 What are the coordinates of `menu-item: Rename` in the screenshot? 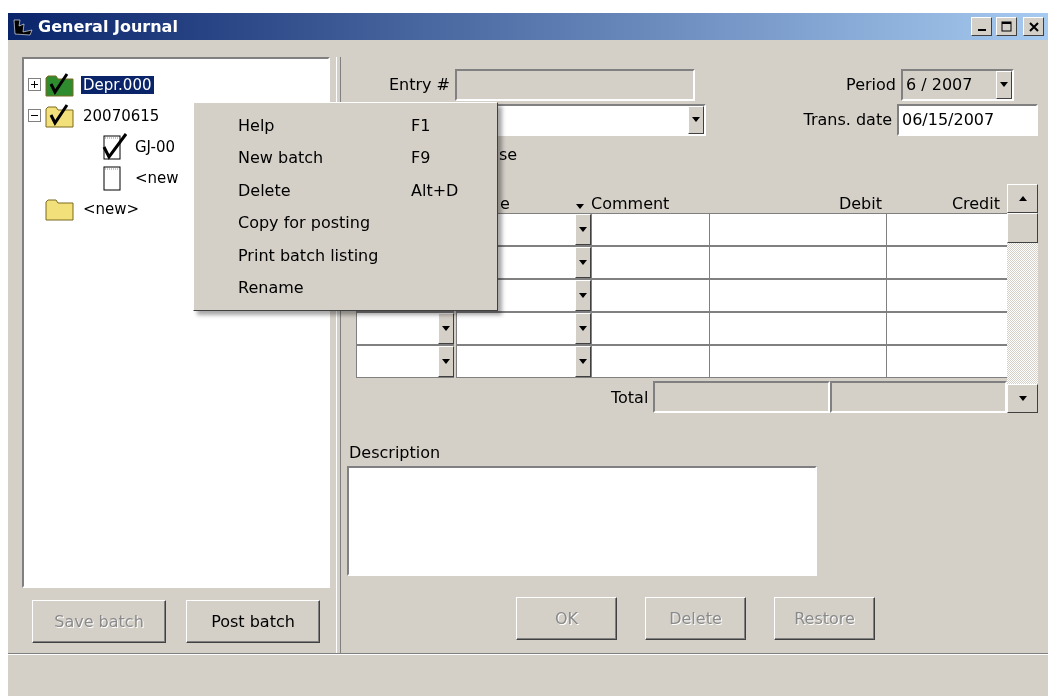 It's located at (345, 287).